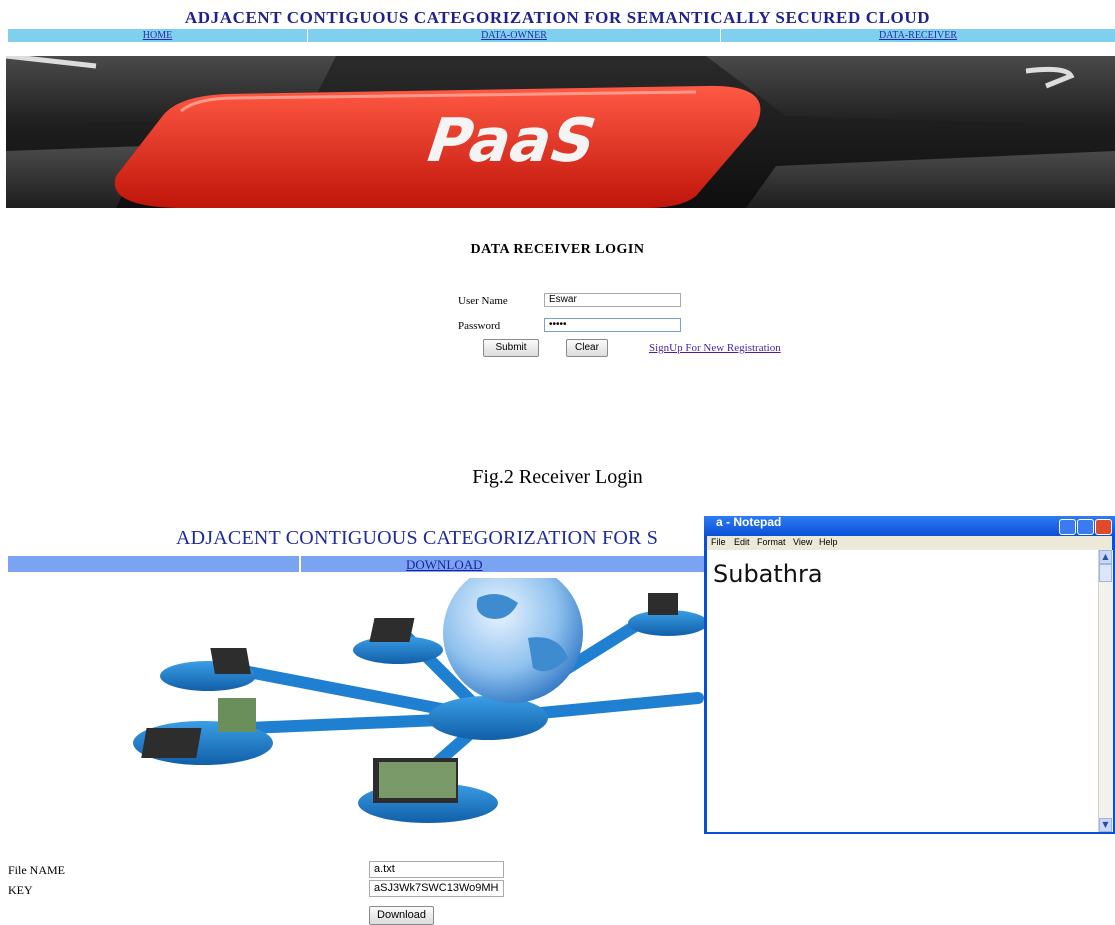  What do you see at coordinates (910, 691) in the screenshot?
I see `notepad-text-area: Subathra ▲ ▼` at bounding box center [910, 691].